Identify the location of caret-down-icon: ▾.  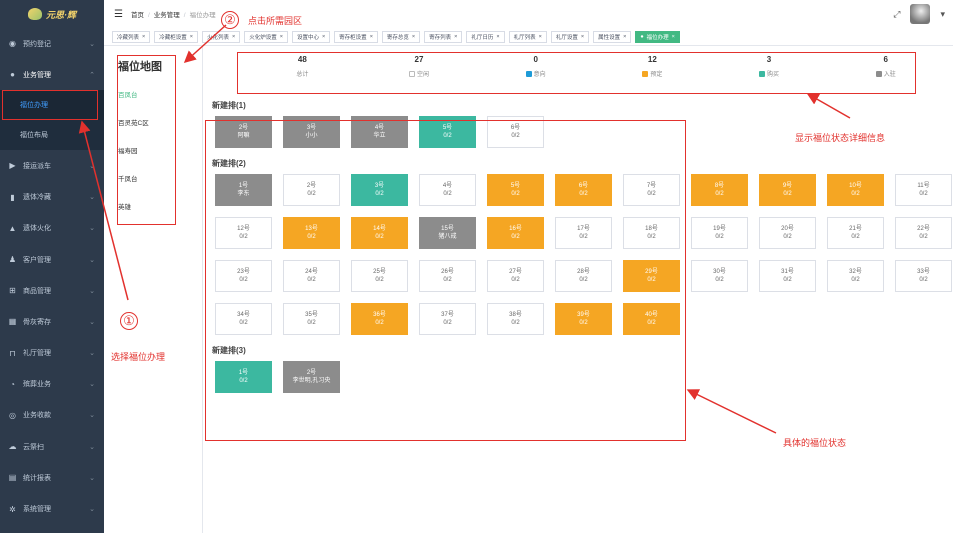
(942, 14).